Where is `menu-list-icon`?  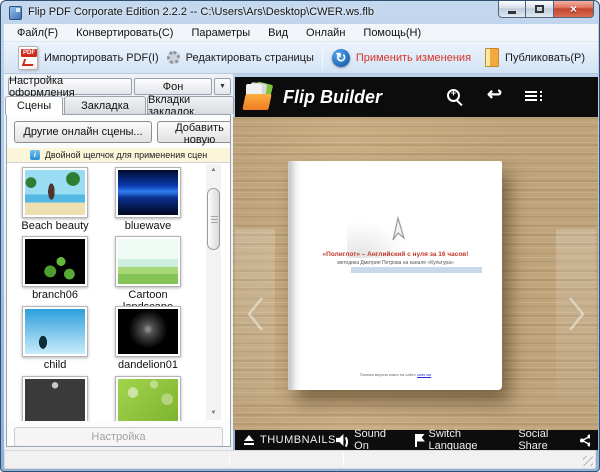
menu-list-icon is located at coordinates (534, 97).